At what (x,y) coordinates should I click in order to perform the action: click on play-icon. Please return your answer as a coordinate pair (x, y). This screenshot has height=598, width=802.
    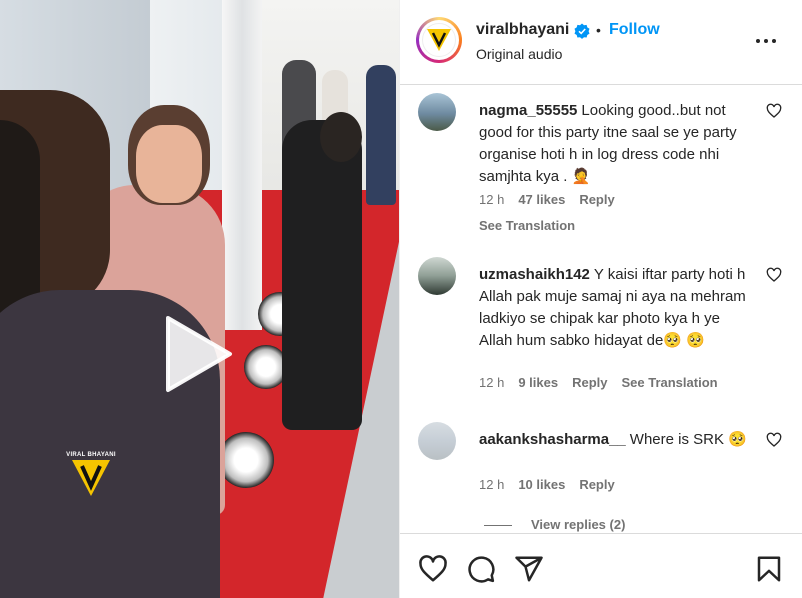
    Looking at the image, I should click on (198, 354).